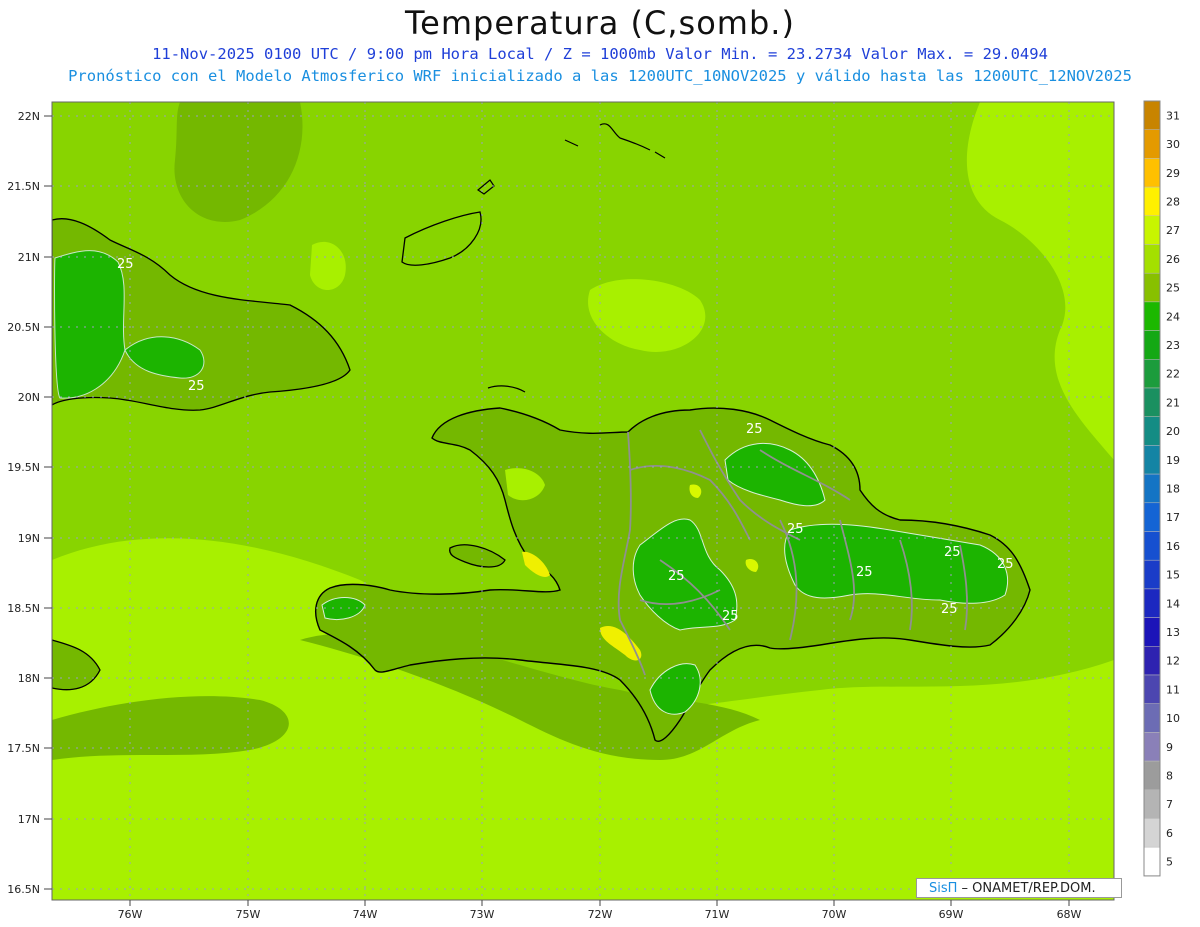 This screenshot has width=1200, height=927. What do you see at coordinates (29, 538) in the screenshot?
I see `lat-label: 19N` at bounding box center [29, 538].